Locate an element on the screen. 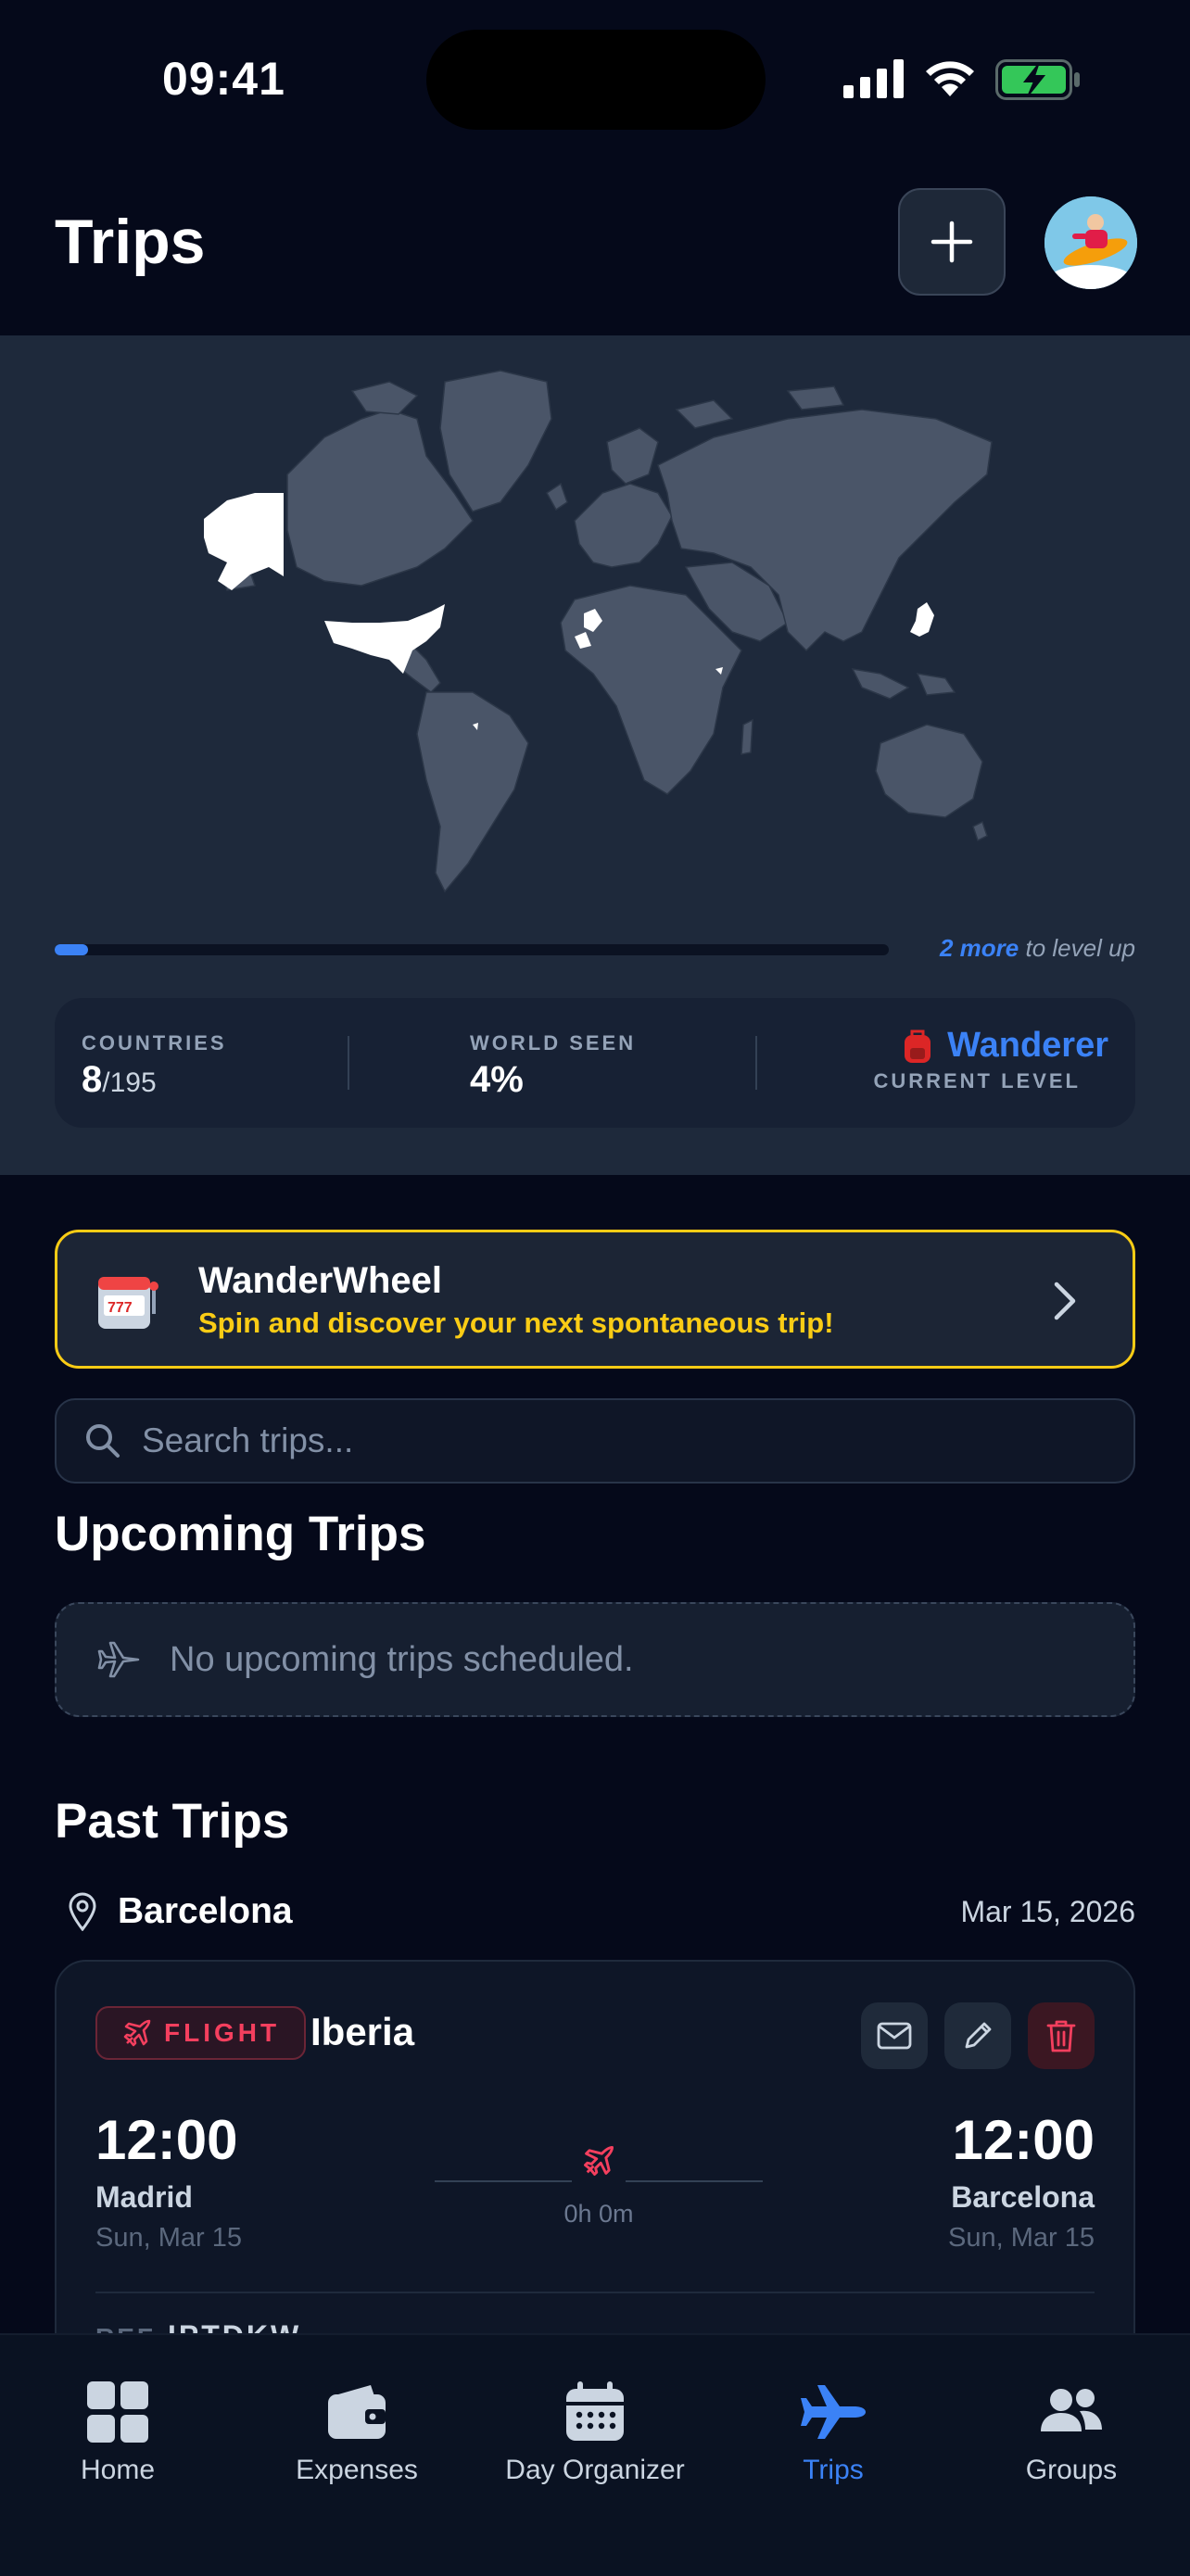  battery-charging-icon is located at coordinates (1037, 80).